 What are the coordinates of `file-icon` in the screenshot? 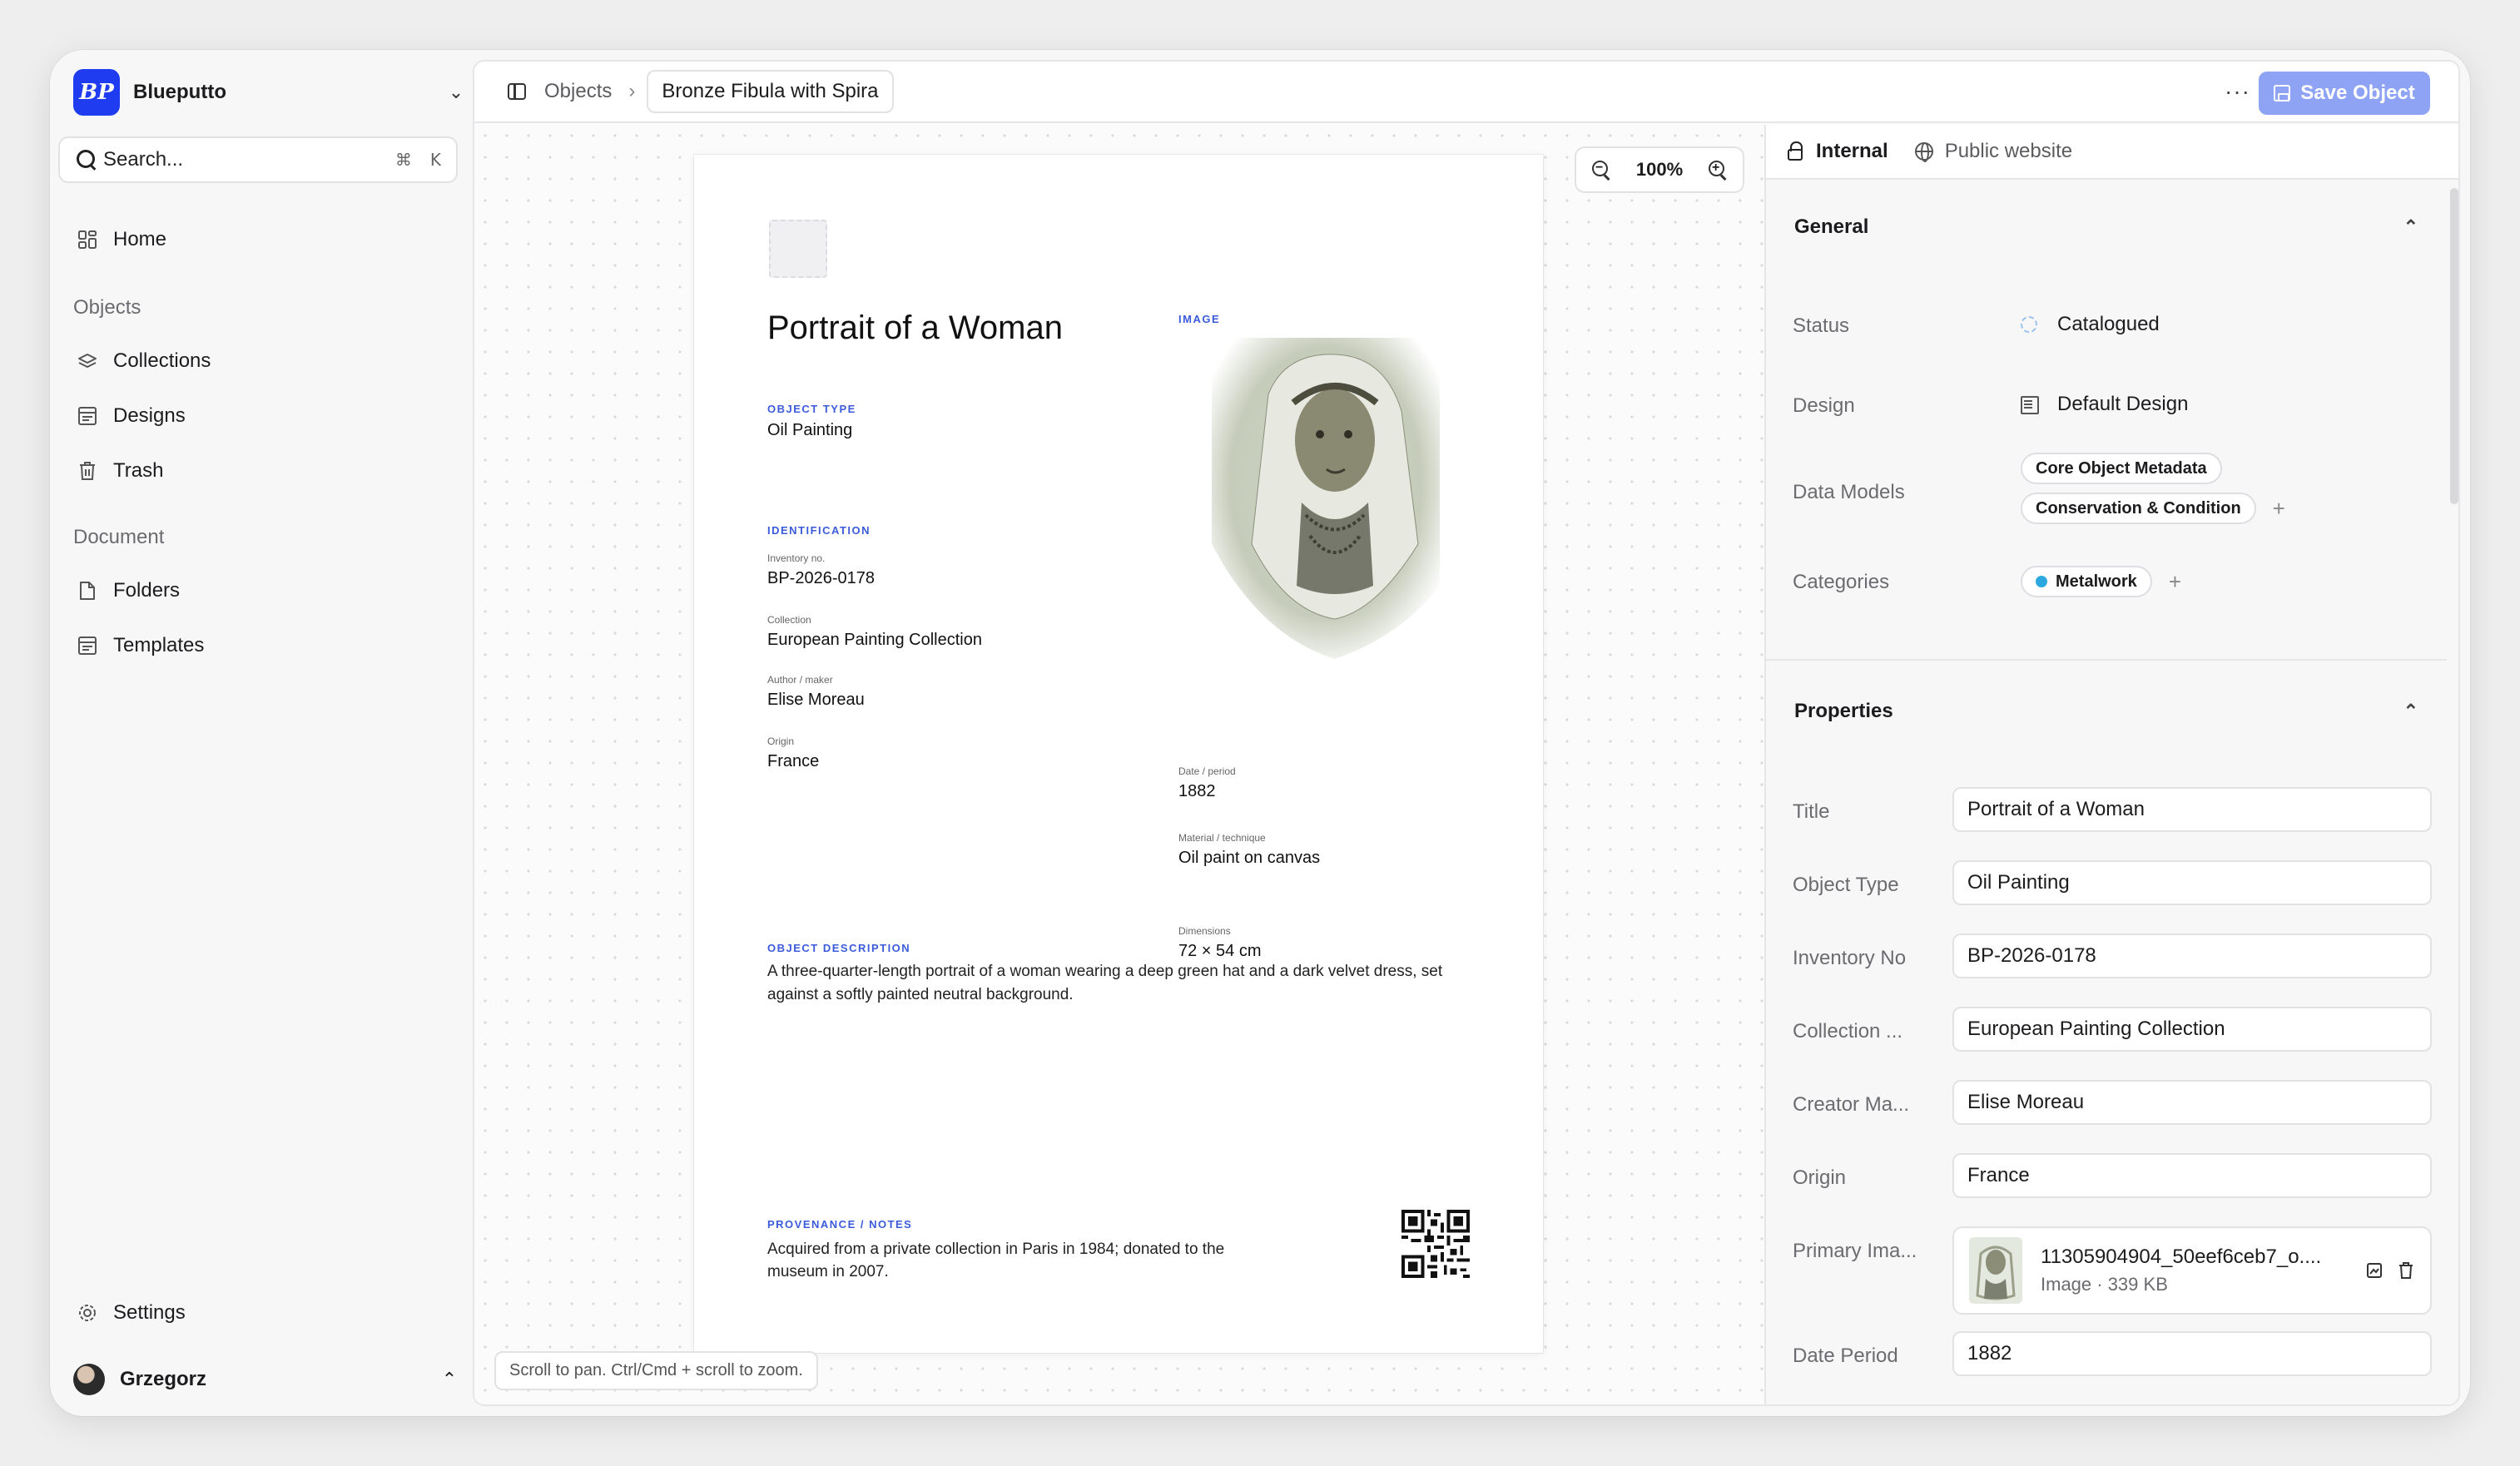 It's located at (87, 591).